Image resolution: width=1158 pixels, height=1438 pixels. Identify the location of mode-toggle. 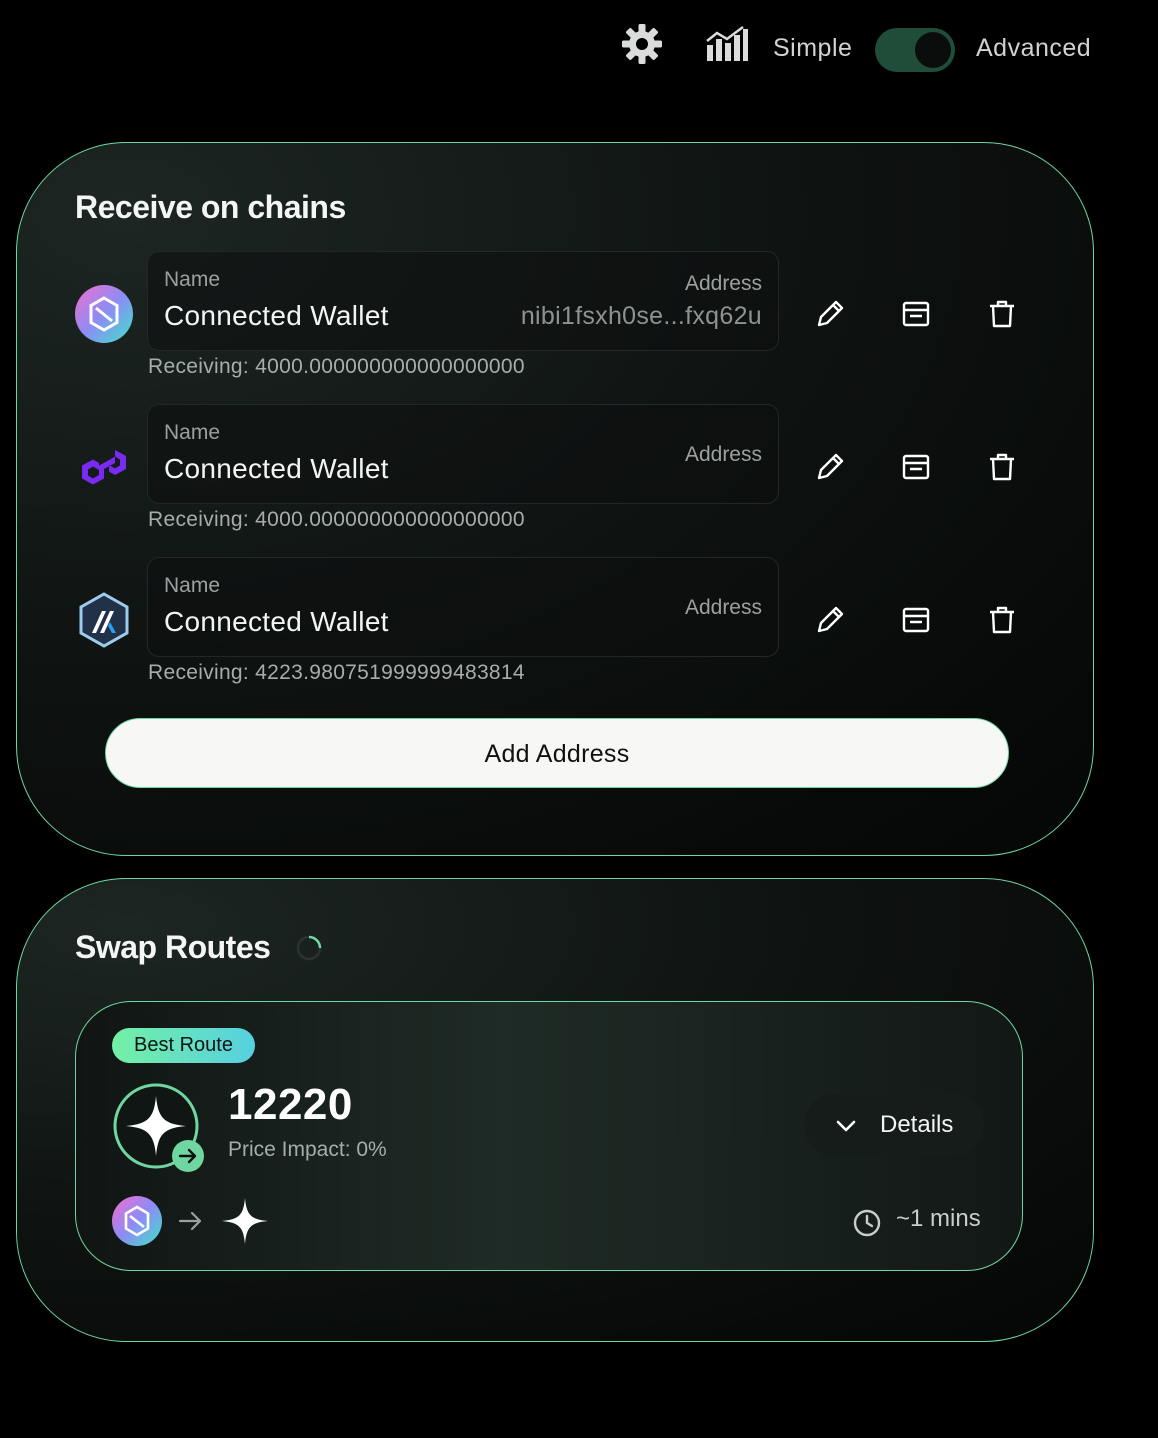
(915, 50).